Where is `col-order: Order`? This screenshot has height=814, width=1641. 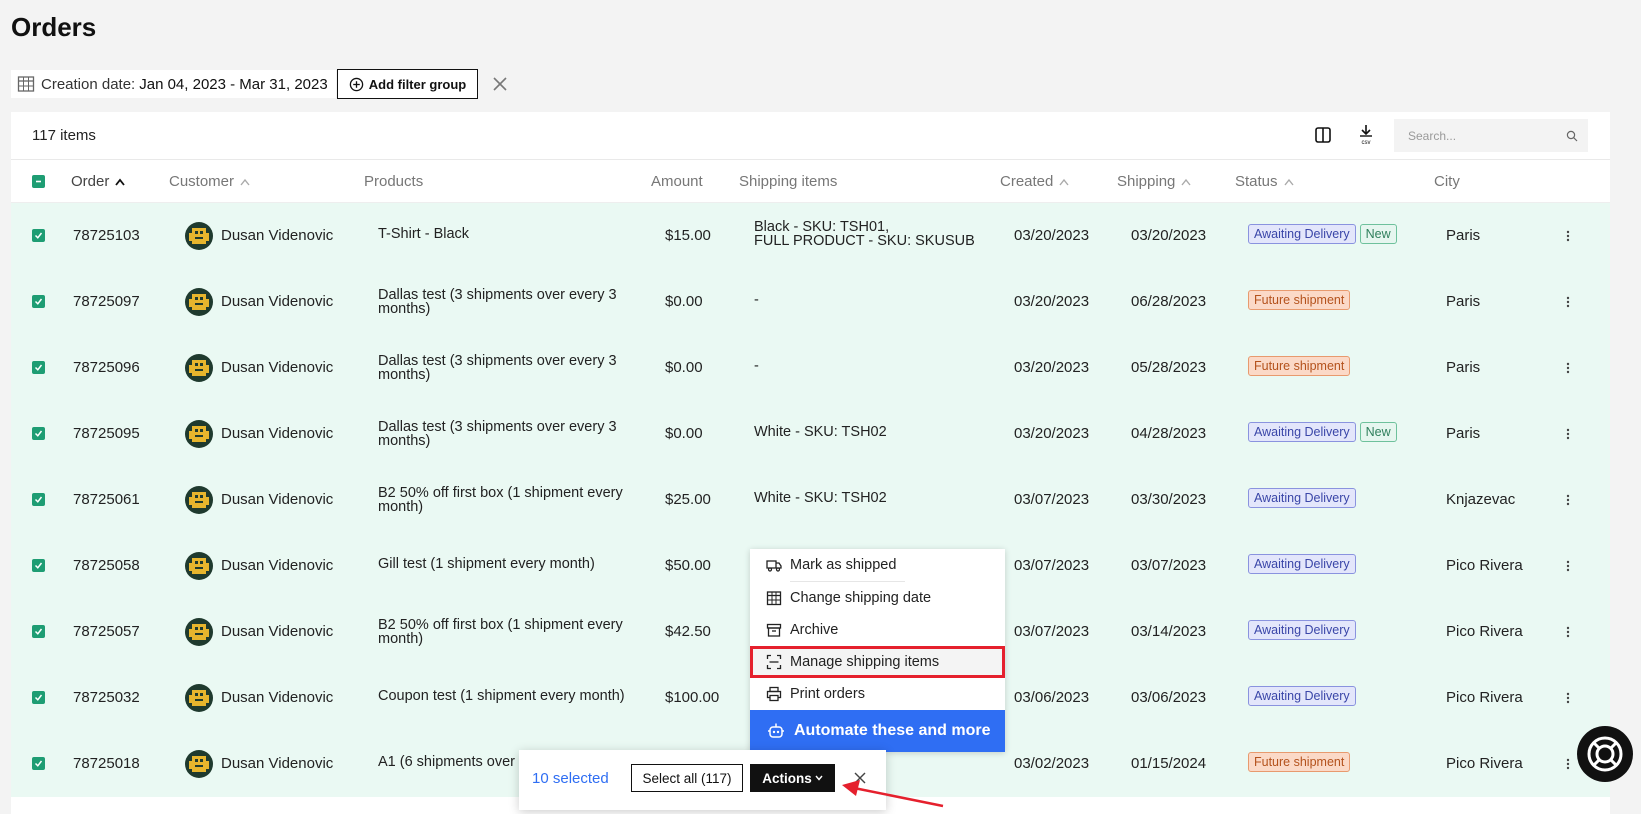
col-order: Order is located at coordinates (98, 181).